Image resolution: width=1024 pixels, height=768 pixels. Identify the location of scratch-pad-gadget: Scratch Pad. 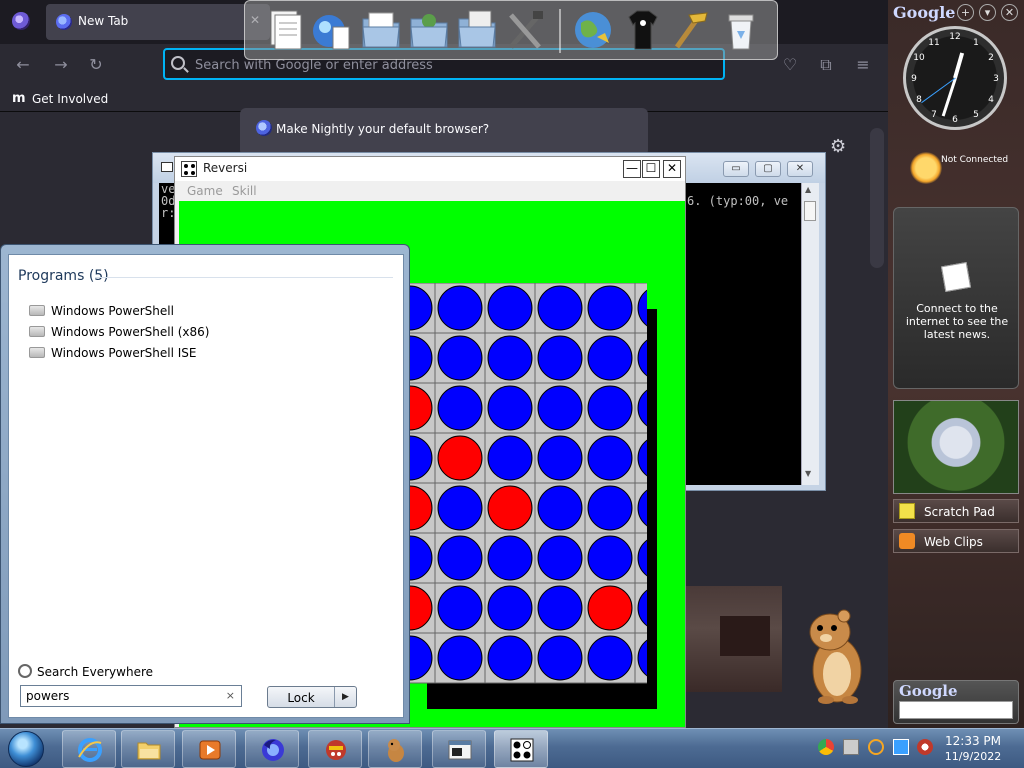
(956, 511).